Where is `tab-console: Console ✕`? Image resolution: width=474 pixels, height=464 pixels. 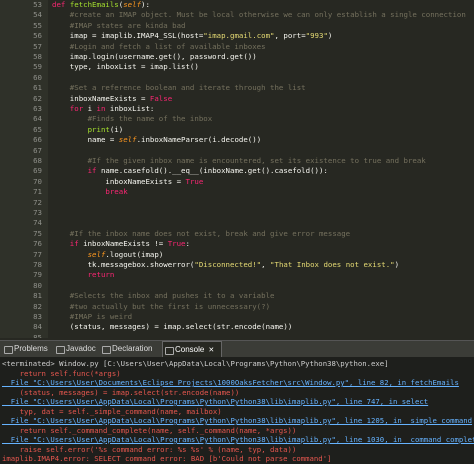 tab-console: Console ✕ is located at coordinates (192, 349).